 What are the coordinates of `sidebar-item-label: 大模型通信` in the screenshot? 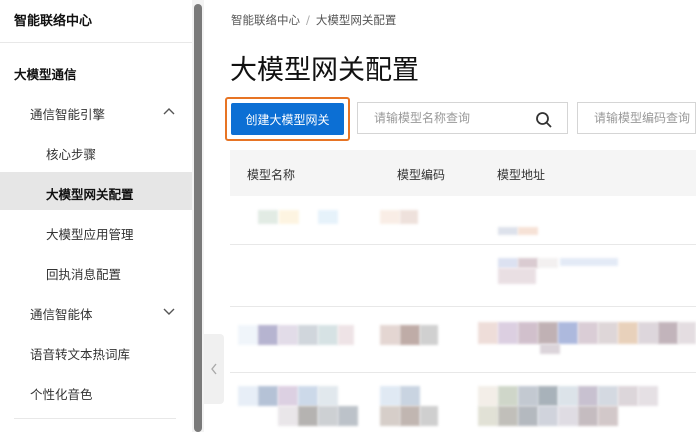 It's located at (45, 74).